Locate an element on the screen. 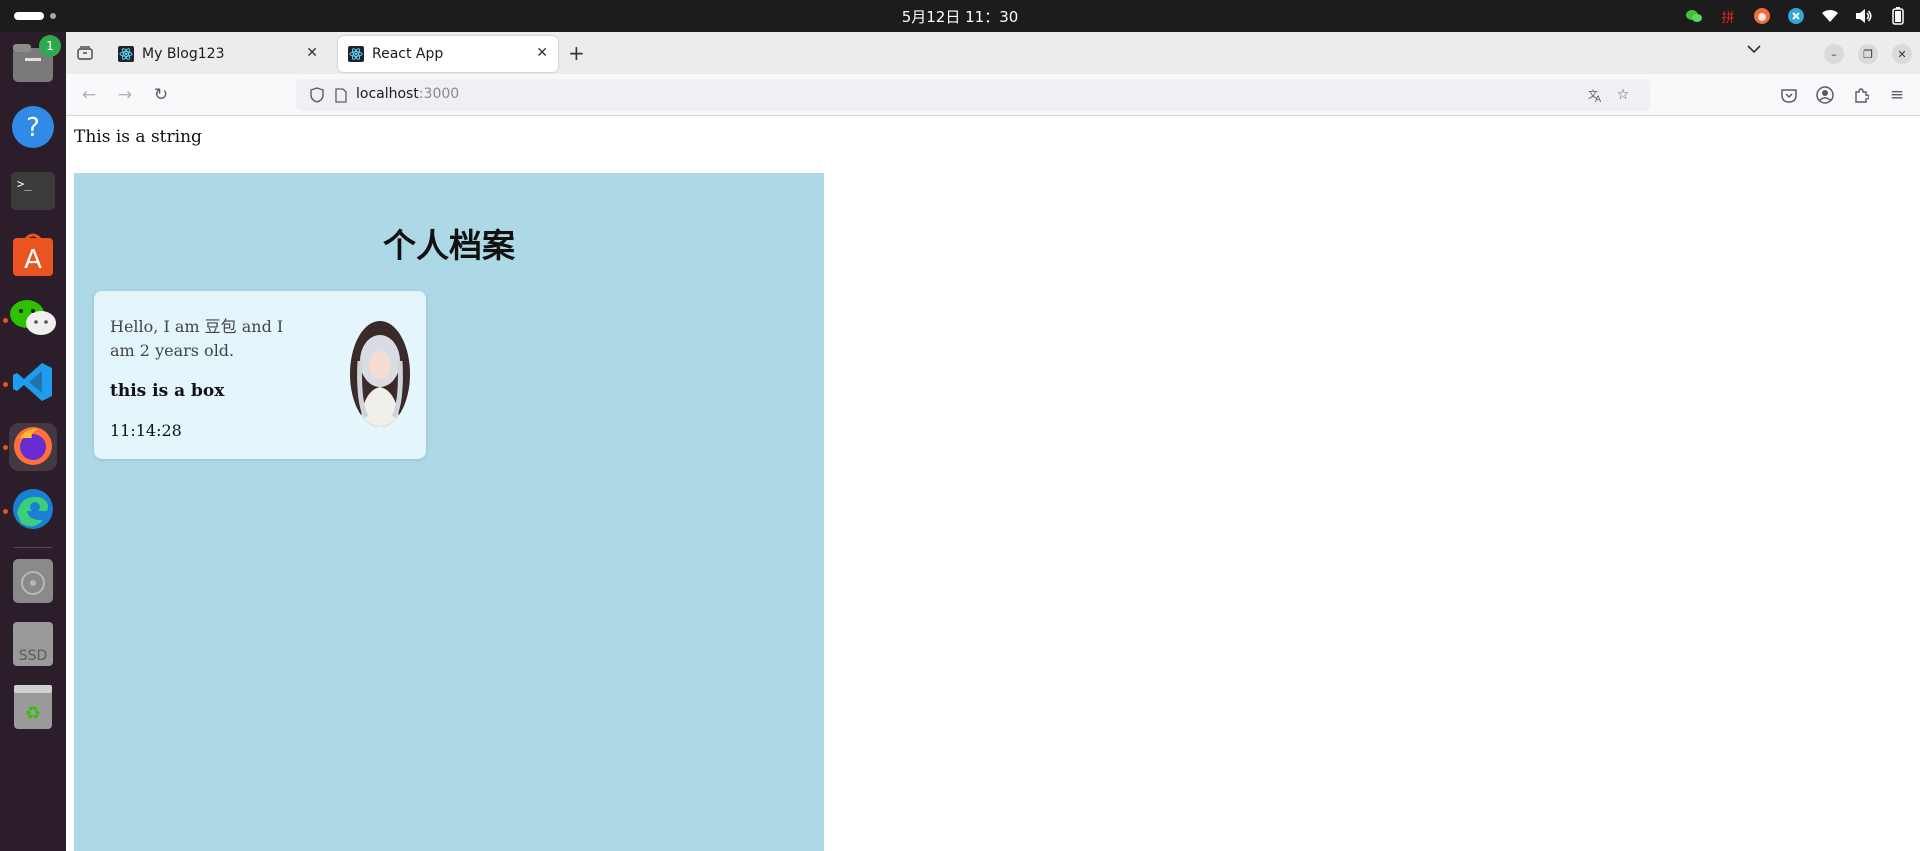 This screenshot has height=851, width=1920. firefox-icon is located at coordinates (33, 447).